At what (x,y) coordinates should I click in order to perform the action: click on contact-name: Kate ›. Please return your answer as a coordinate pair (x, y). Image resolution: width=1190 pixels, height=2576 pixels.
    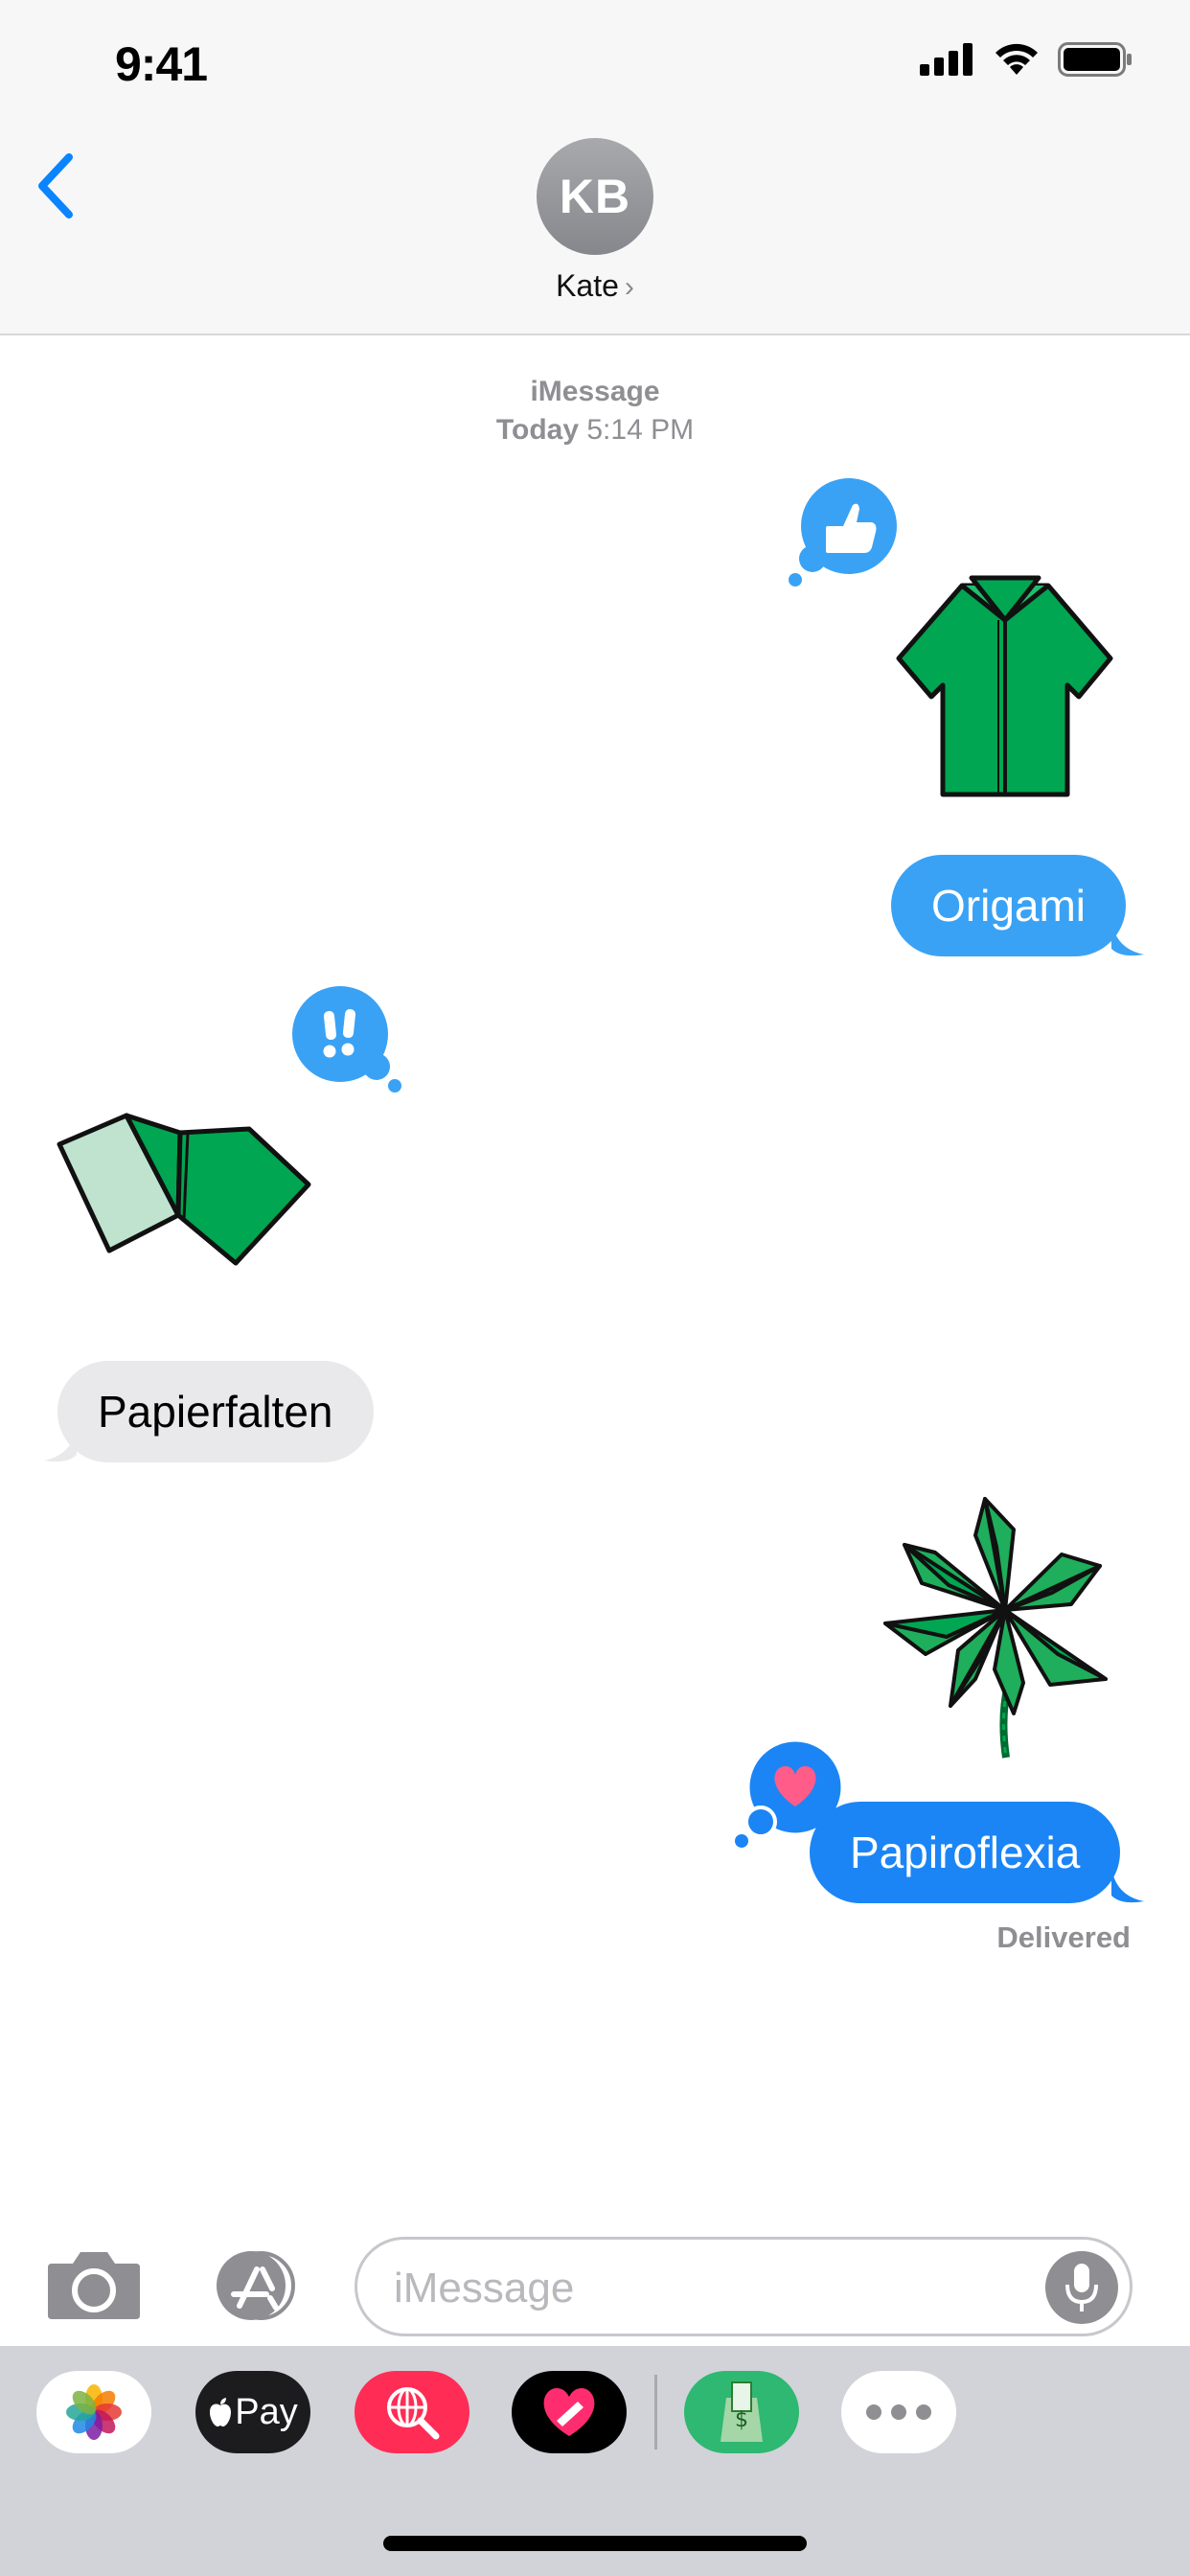
    Looking at the image, I should click on (595, 286).